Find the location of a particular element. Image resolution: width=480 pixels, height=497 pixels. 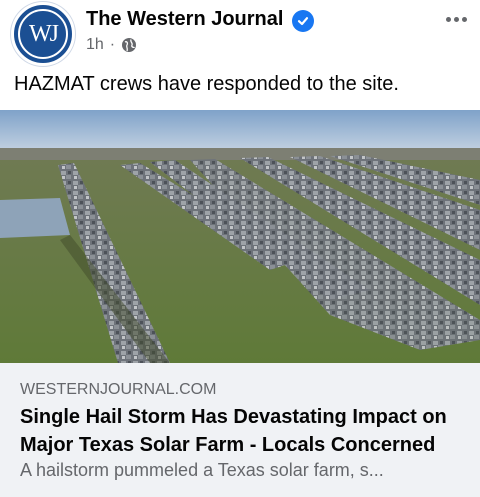

verified-badge-icon is located at coordinates (303, 21).